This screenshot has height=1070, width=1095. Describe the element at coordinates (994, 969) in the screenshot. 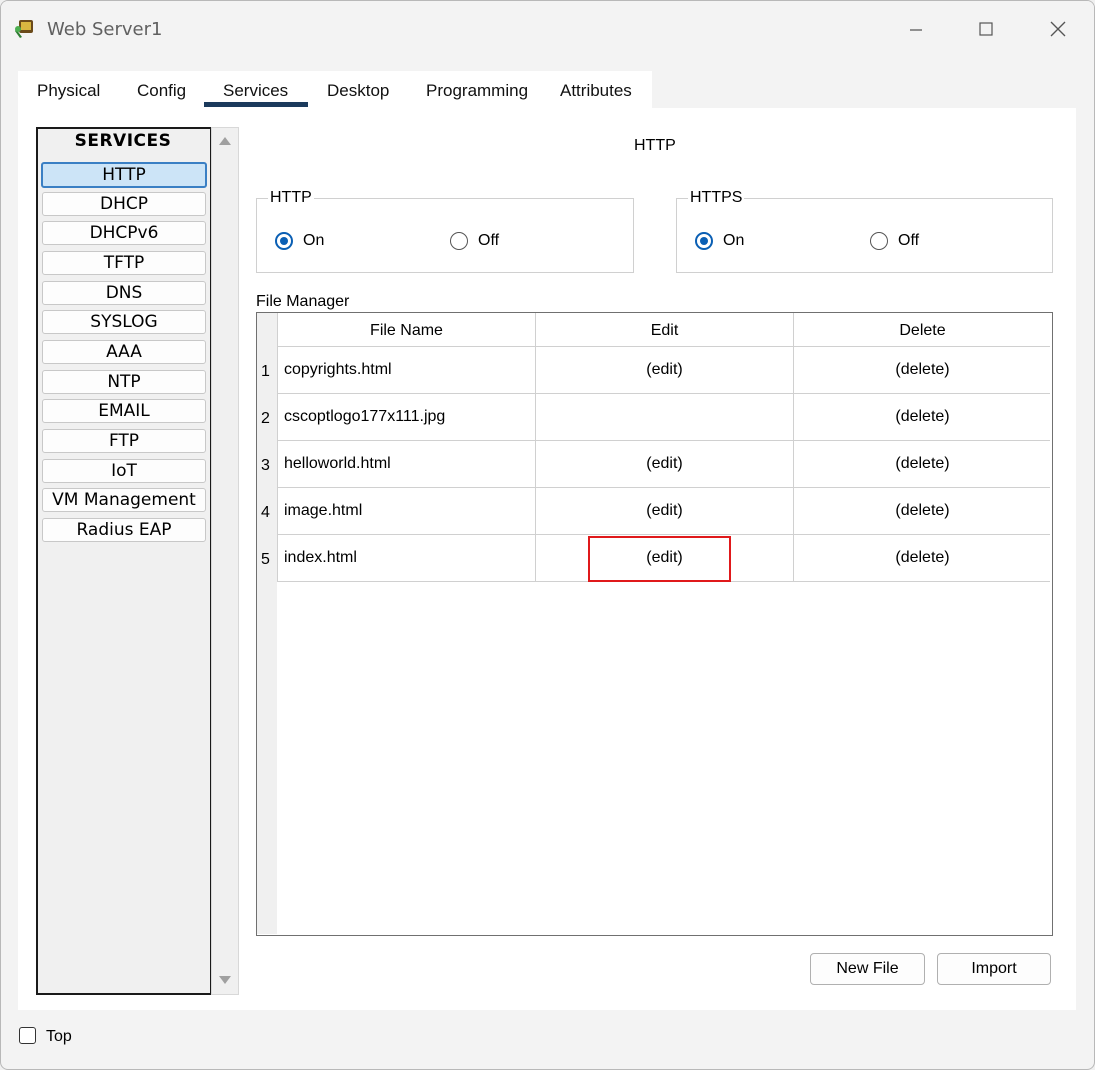

I see `import-button: Import` at that location.